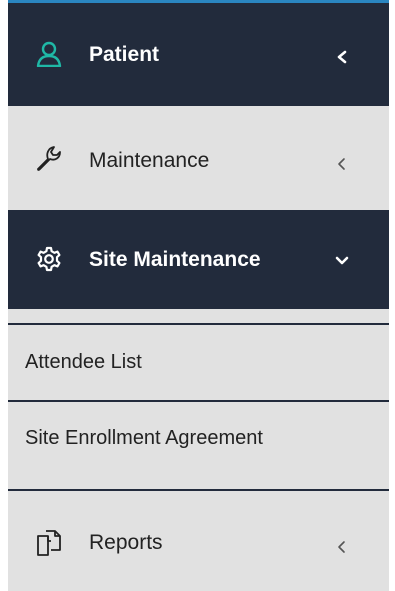  I want to click on gear-icon, so click(49, 259).